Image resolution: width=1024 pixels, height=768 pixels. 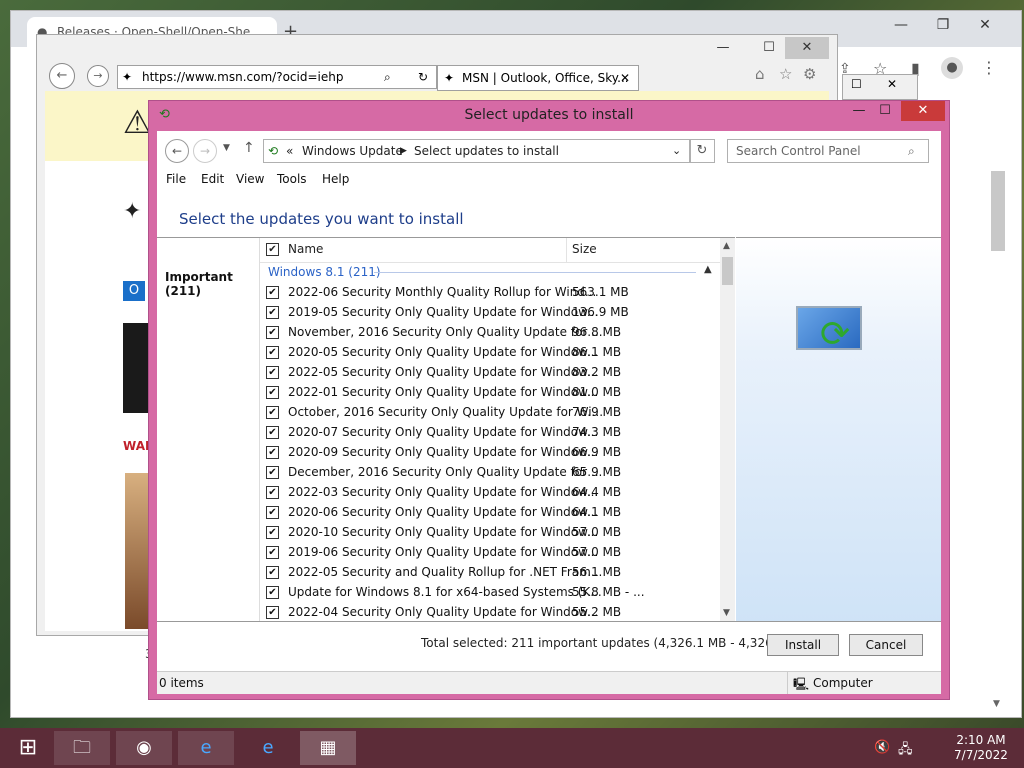 I want to click on select-all-checkbox: ✔, so click(x=272, y=249).